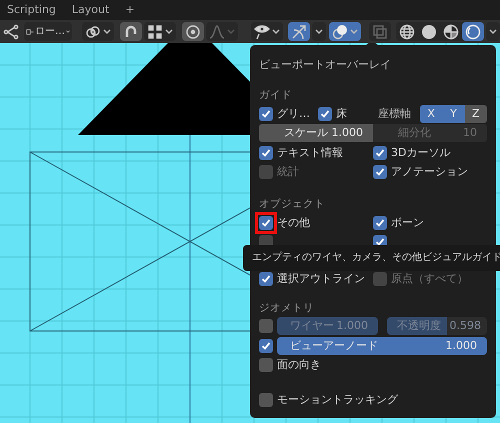 Image resolution: width=500 pixels, height=423 pixels. I want to click on workspace-tab: Scripting, so click(31, 10).